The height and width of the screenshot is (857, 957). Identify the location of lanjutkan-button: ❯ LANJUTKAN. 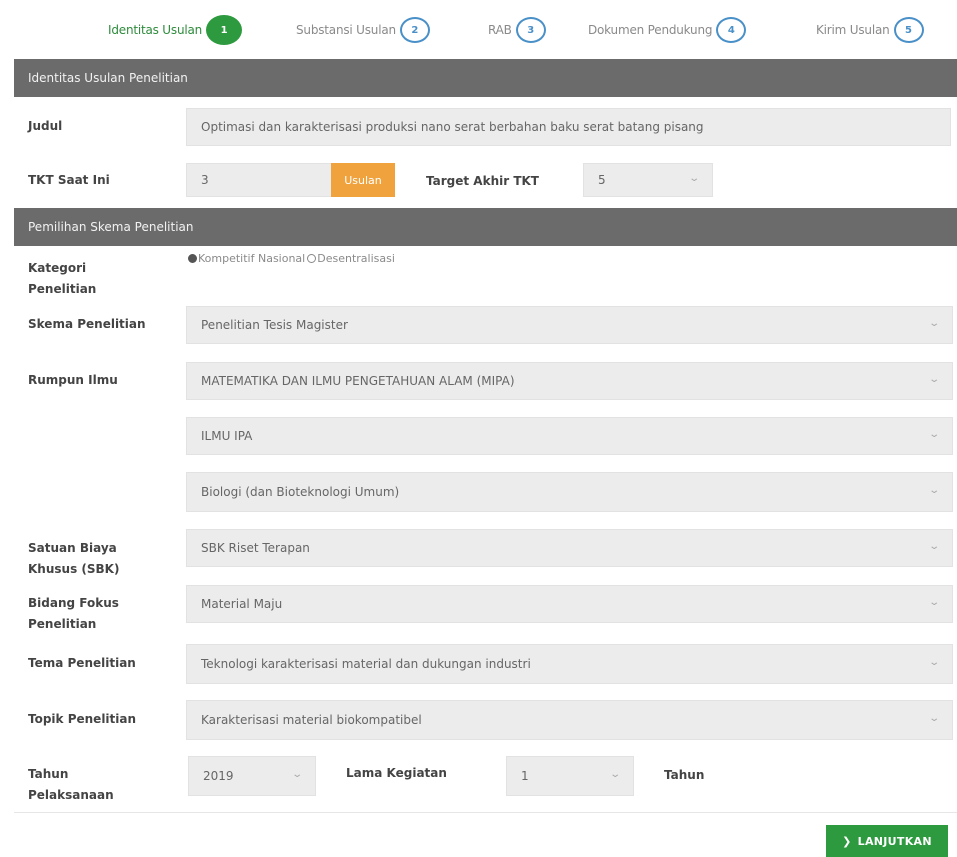
(887, 841).